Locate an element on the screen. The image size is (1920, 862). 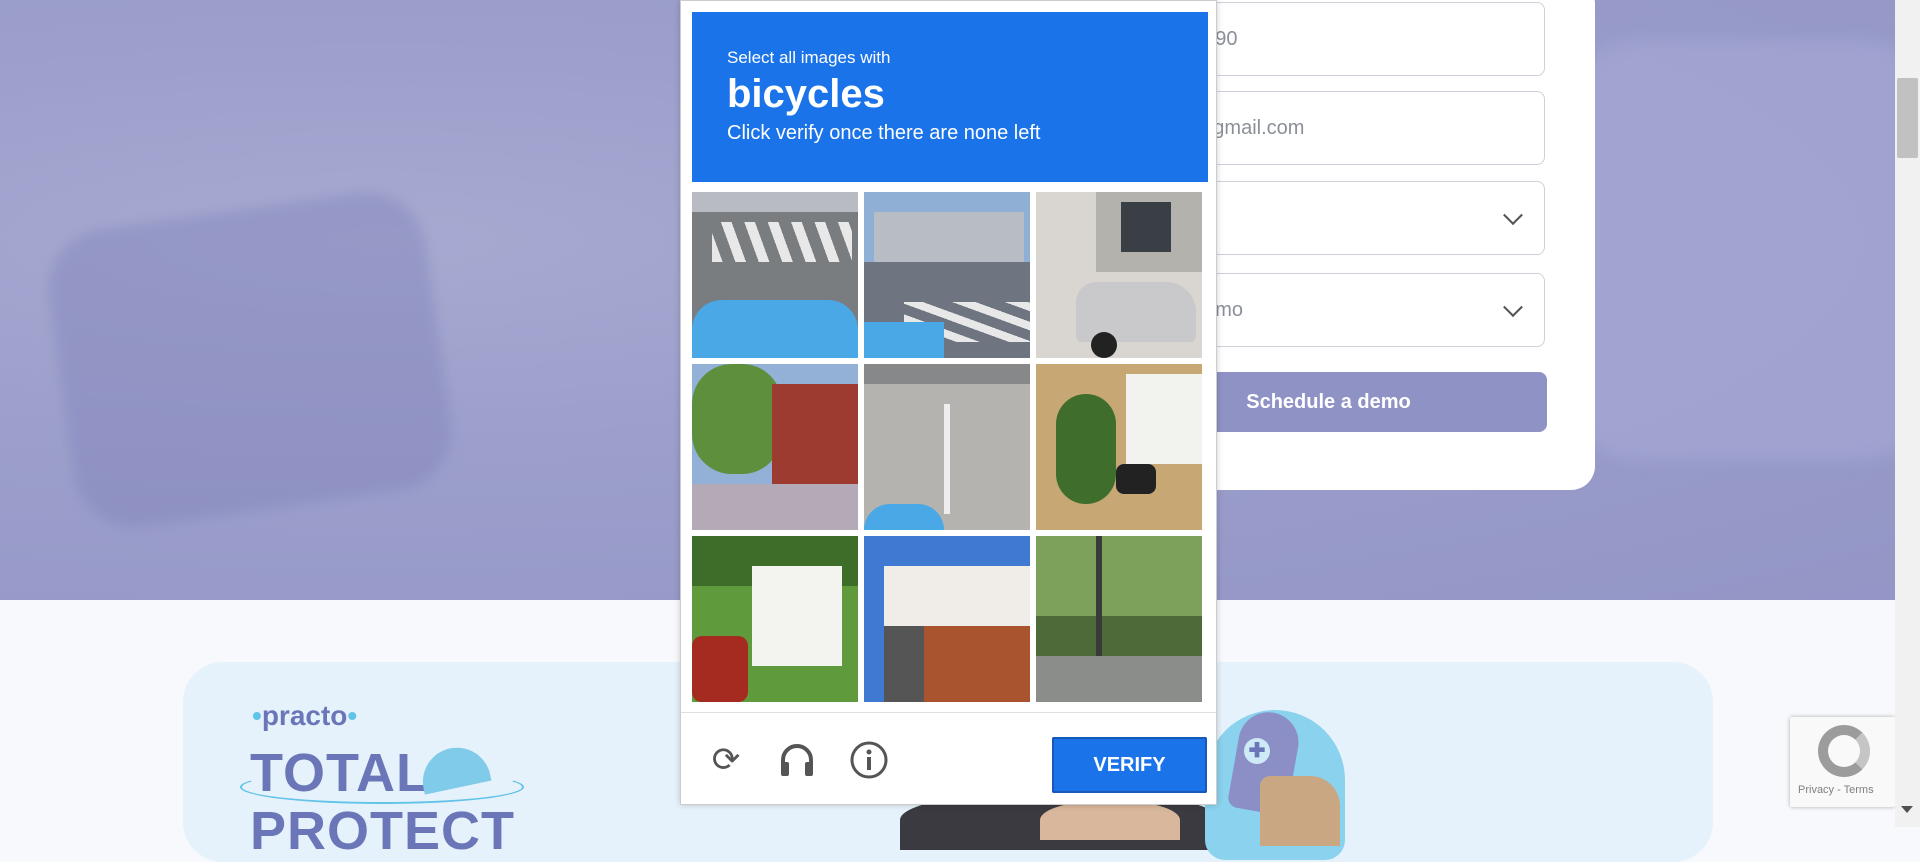
demo-select-field: demo is located at coordinates (1362, 310).